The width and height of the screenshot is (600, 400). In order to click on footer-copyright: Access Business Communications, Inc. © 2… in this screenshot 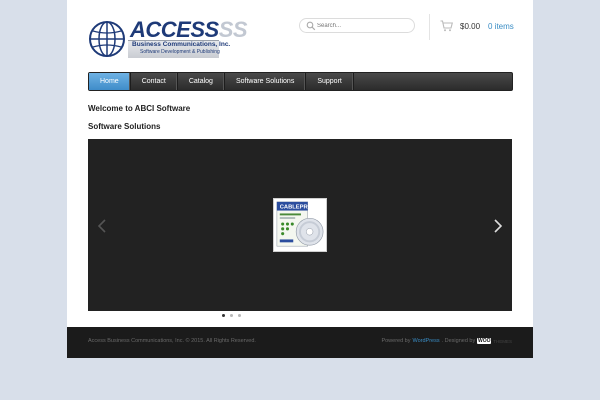, I will do `click(172, 341)`.